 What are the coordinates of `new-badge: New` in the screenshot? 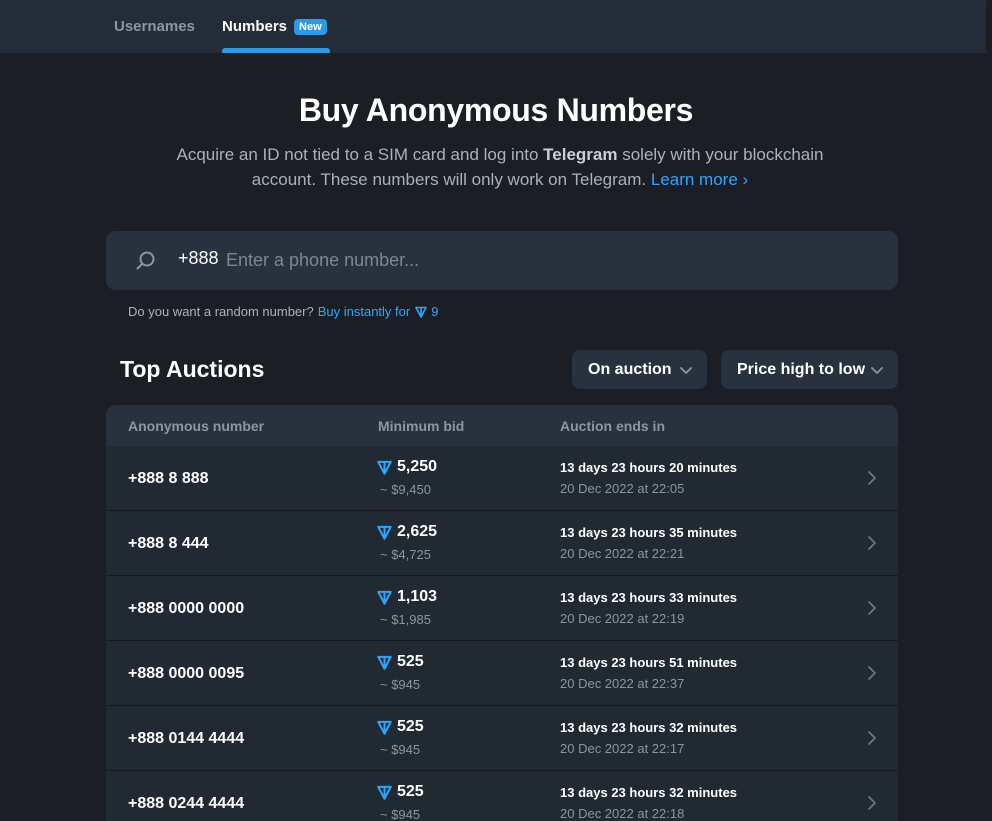 It's located at (310, 26).